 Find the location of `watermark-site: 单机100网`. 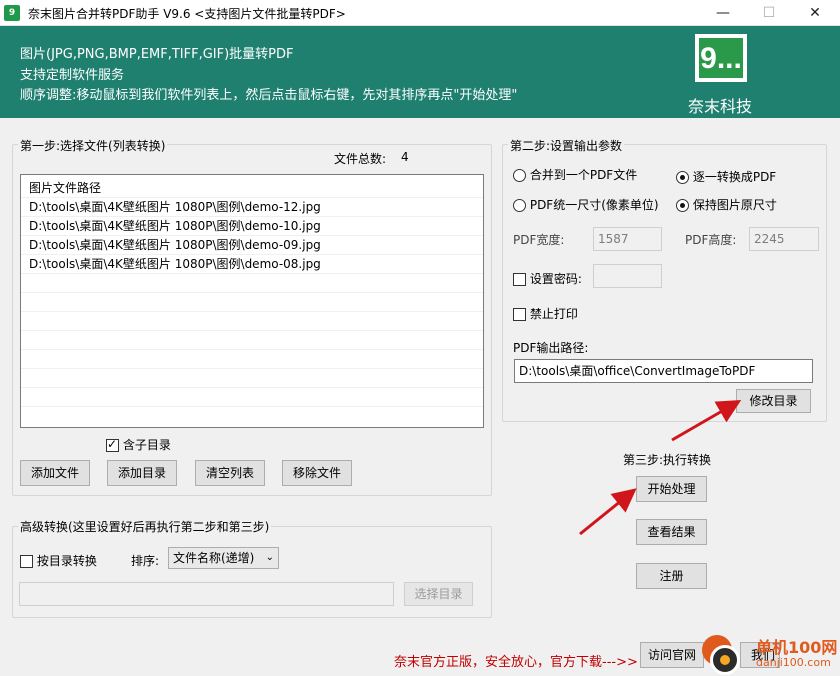

watermark-site: 单机100网 is located at coordinates (797, 647).